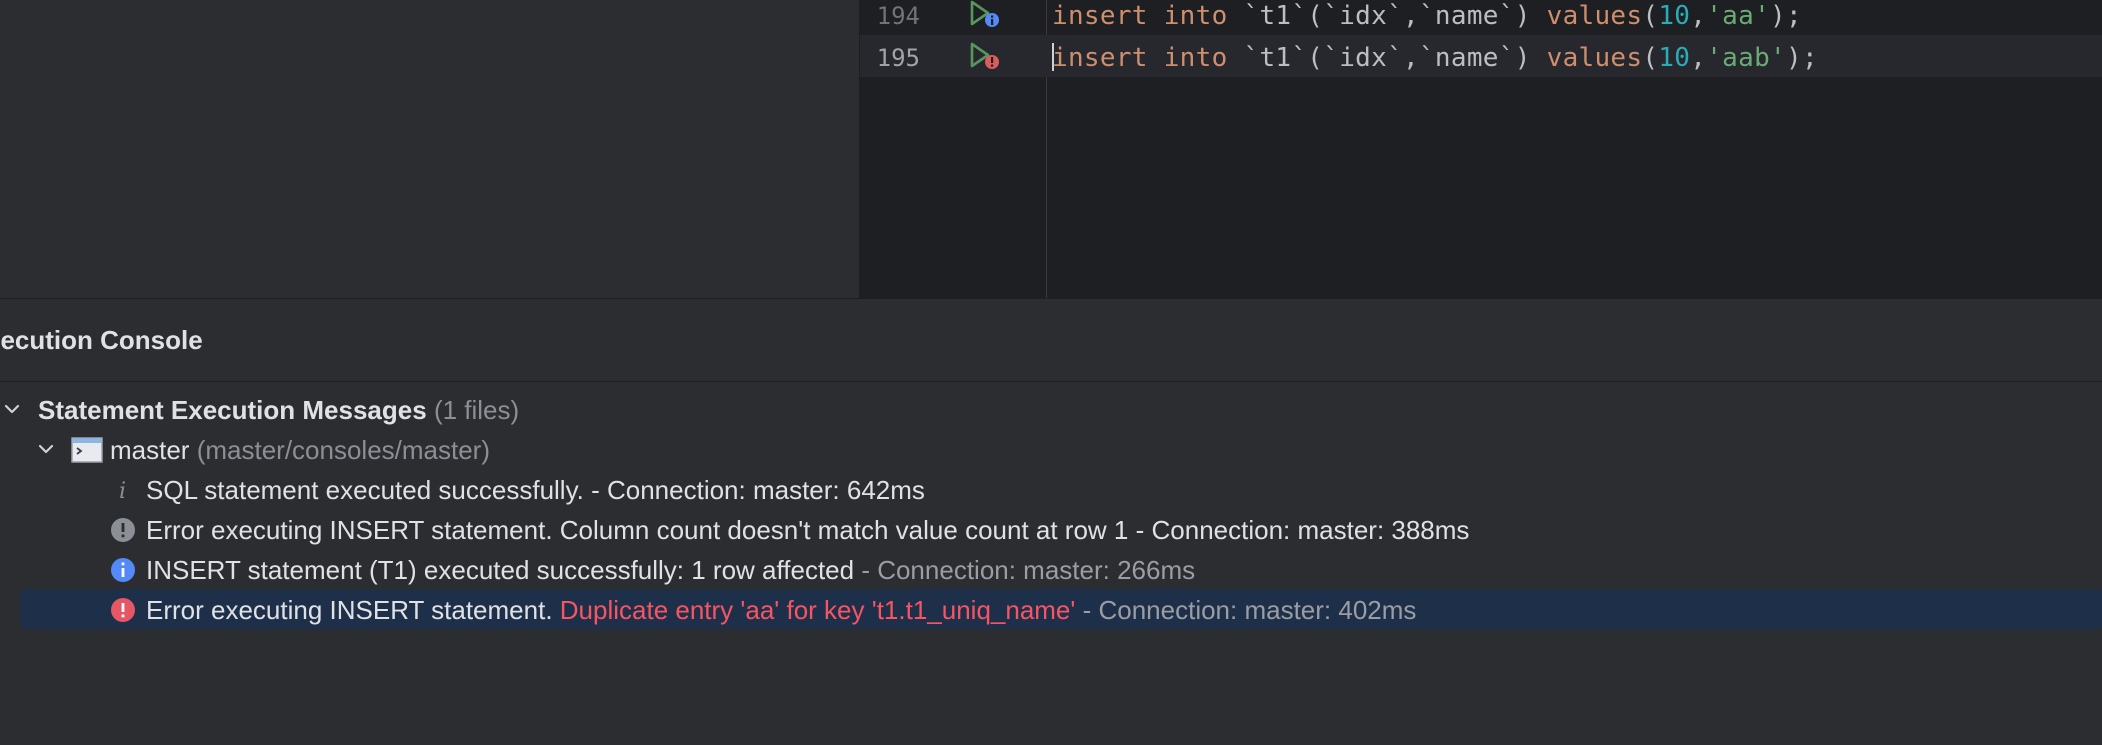 This screenshot has height=745, width=2102. I want to click on message-main: Error executing INSERT statement., so click(353, 610).